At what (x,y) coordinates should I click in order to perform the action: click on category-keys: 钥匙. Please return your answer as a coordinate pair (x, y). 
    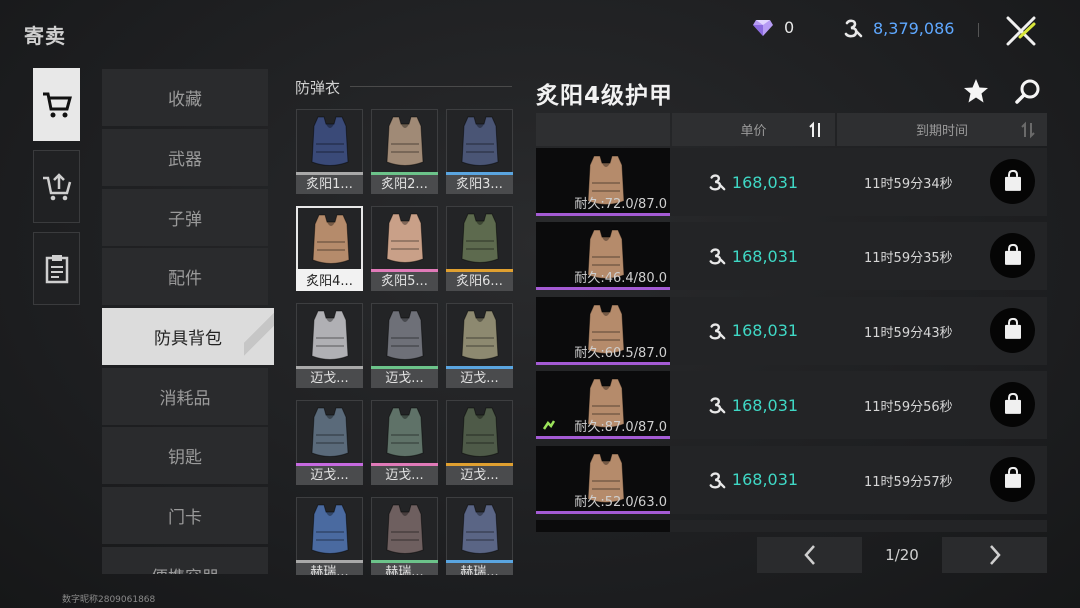
    Looking at the image, I should click on (185, 455).